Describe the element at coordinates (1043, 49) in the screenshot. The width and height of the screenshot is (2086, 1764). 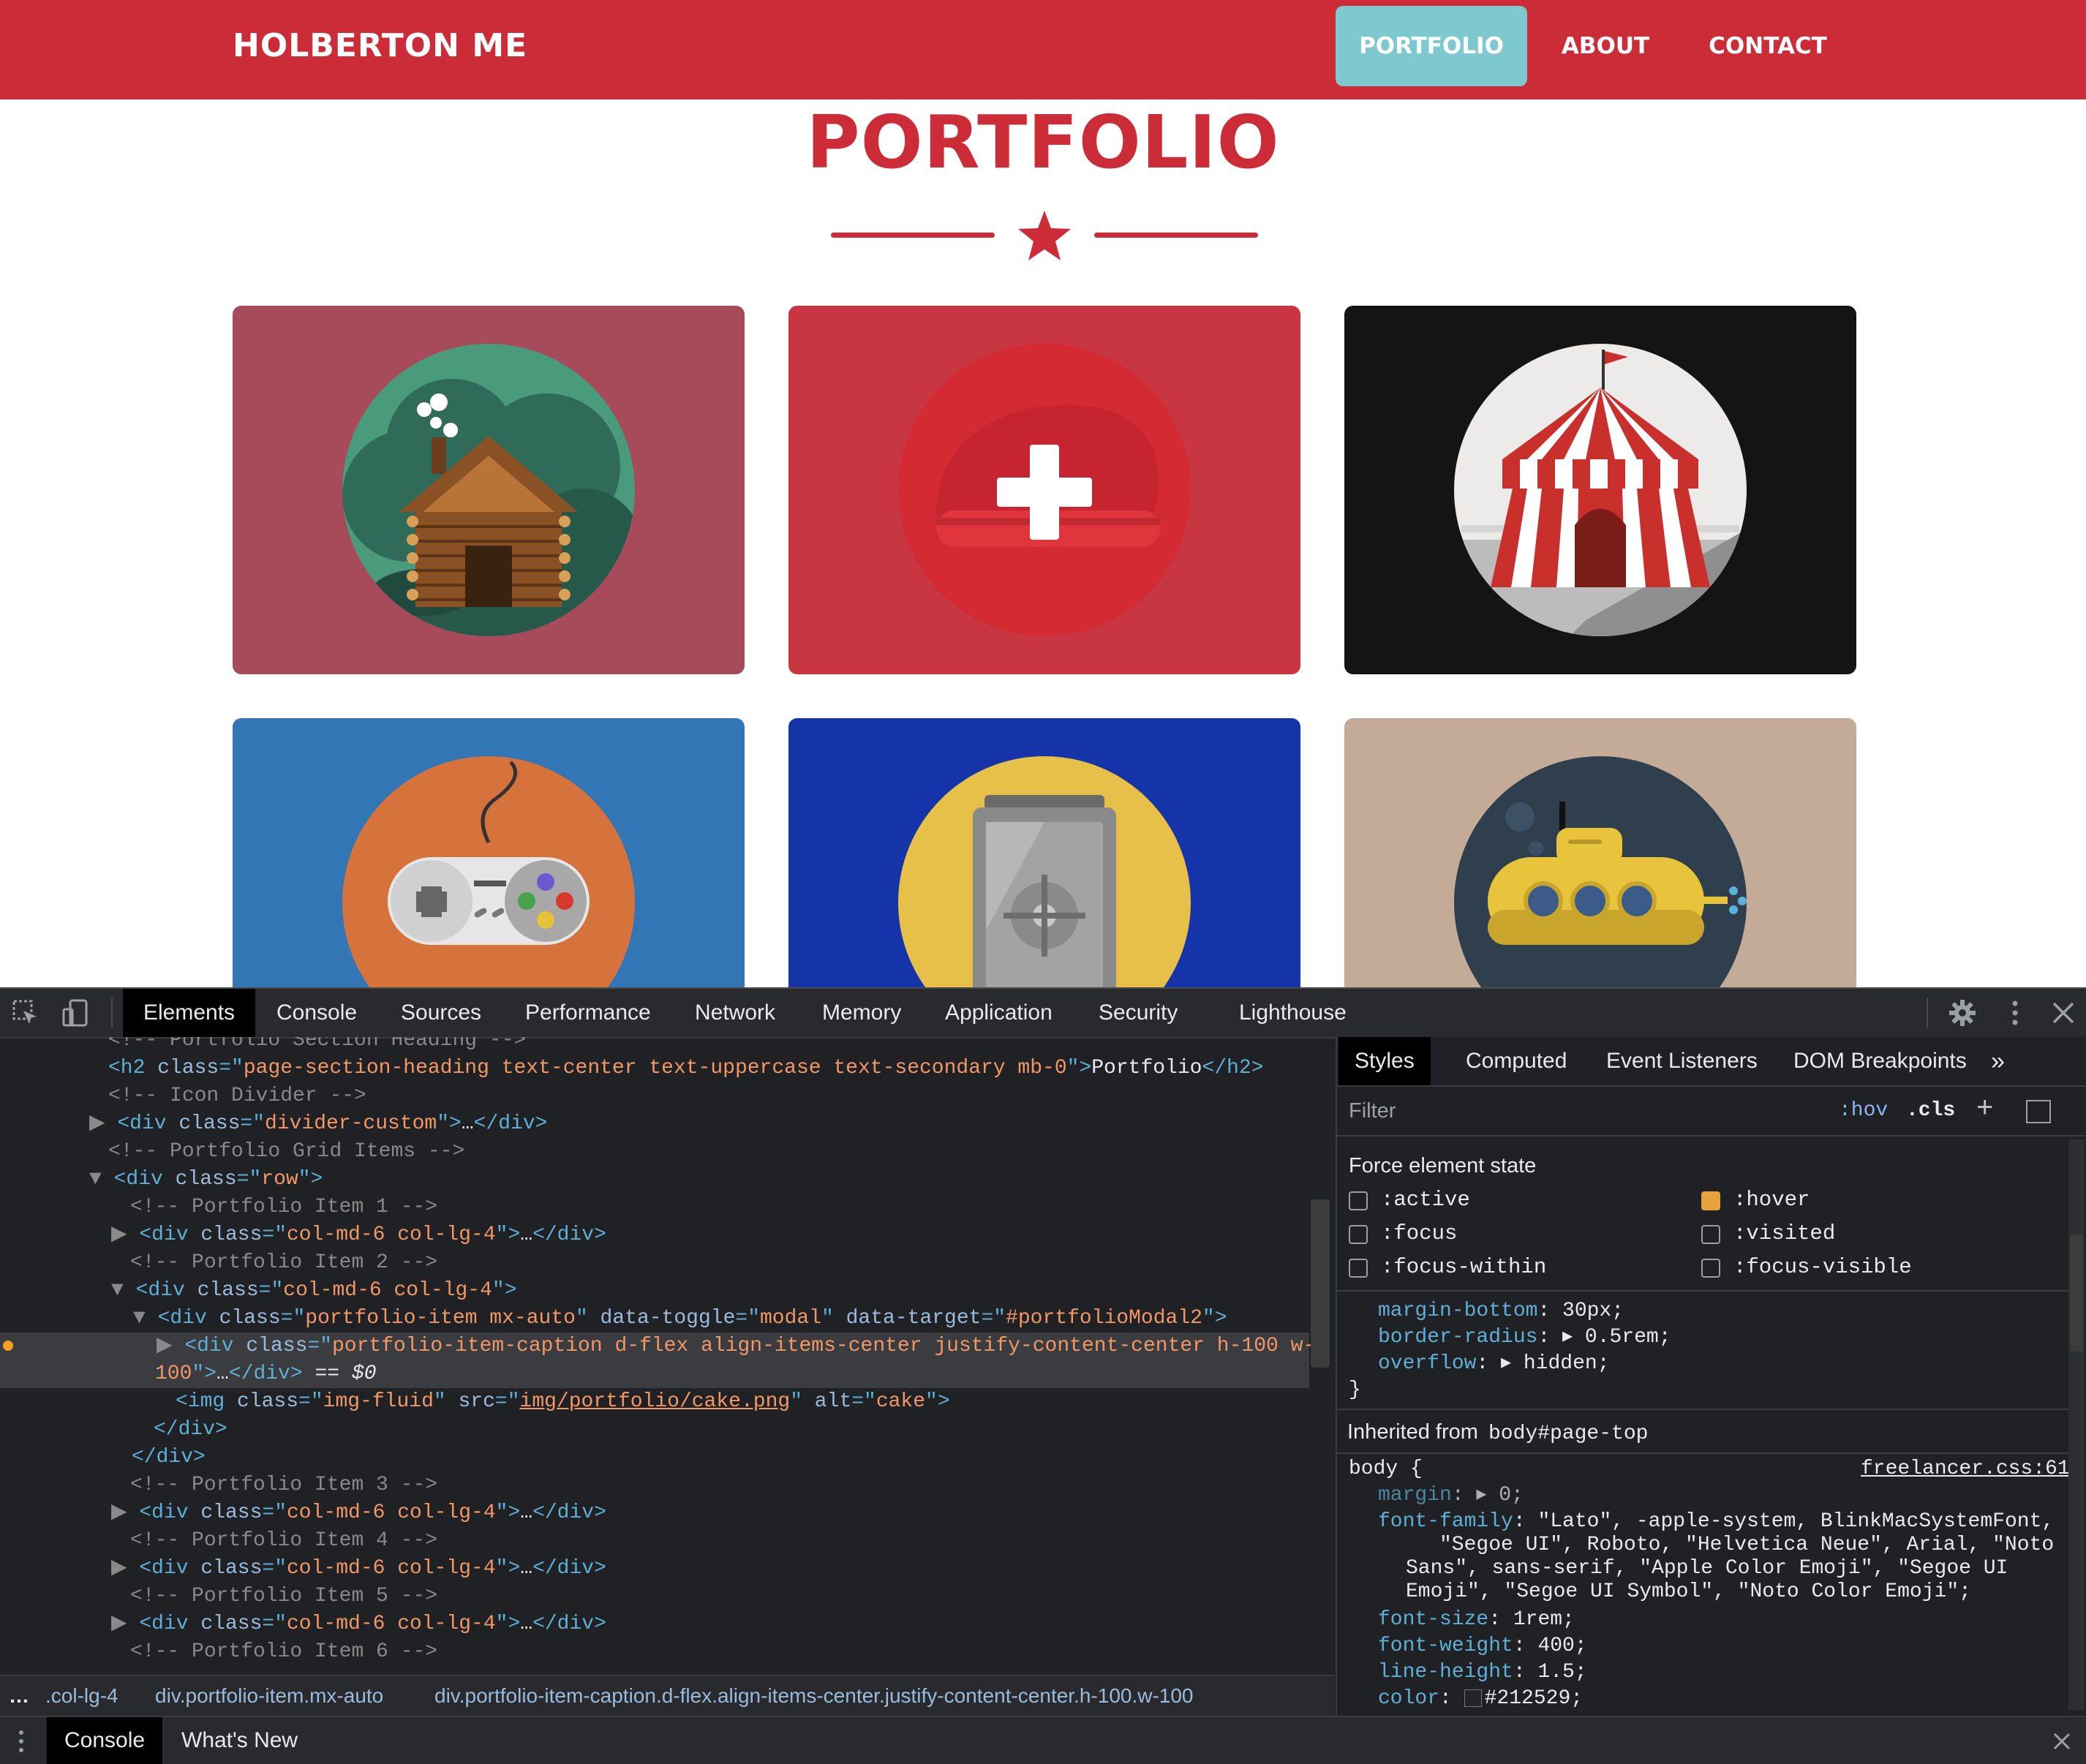
I see `site-navbar: HOLBERTON ME PORTFOLIO ABOUT CONTACT` at that location.